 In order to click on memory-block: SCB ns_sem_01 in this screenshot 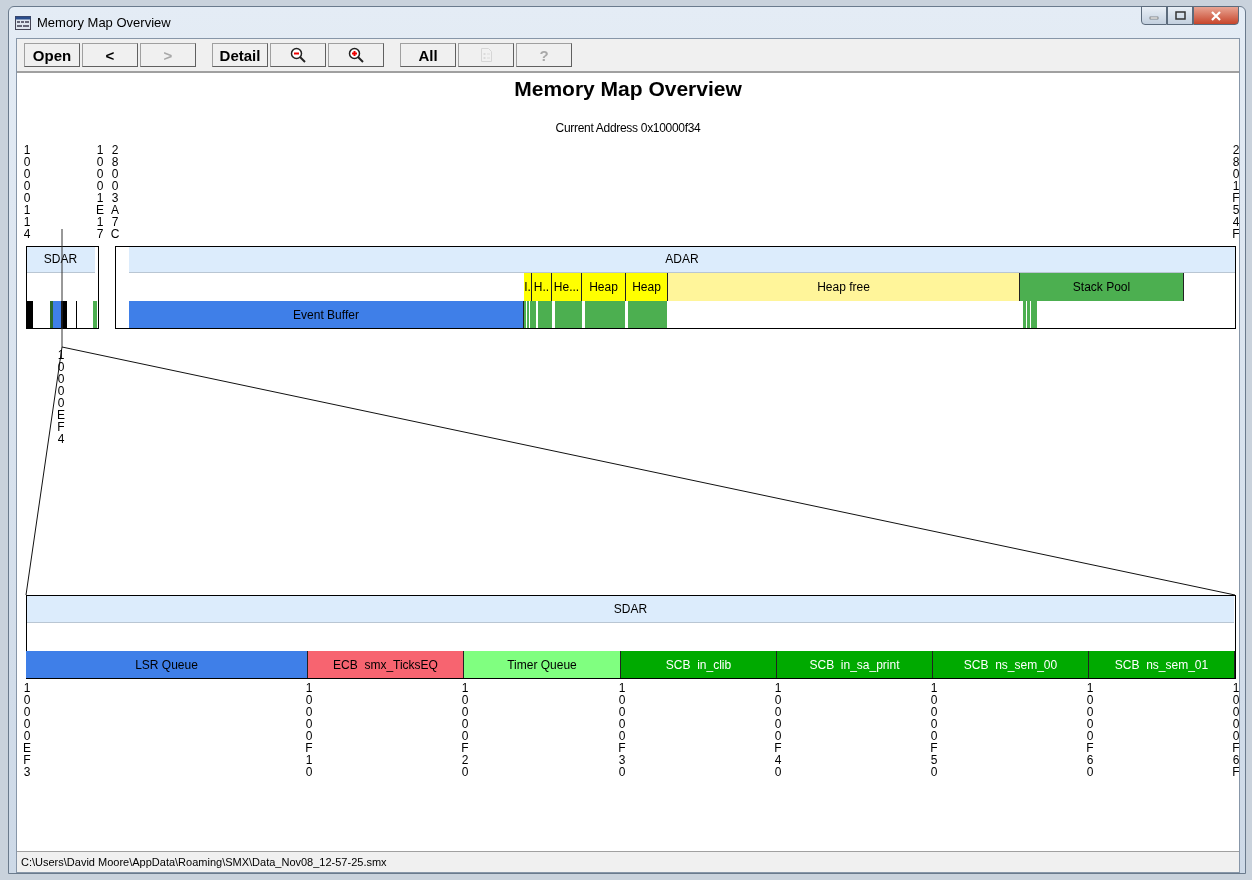, I will do `click(1162, 664)`.